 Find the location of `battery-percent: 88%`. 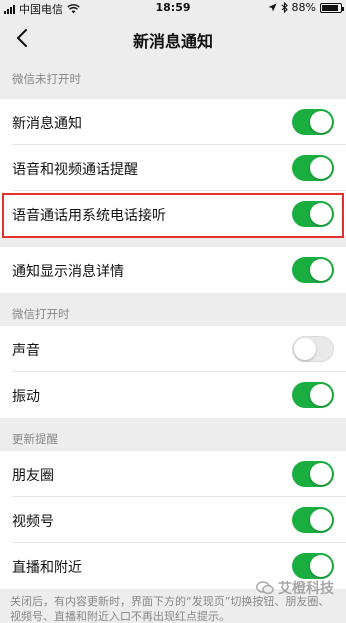

battery-percent: 88% is located at coordinates (303, 7).